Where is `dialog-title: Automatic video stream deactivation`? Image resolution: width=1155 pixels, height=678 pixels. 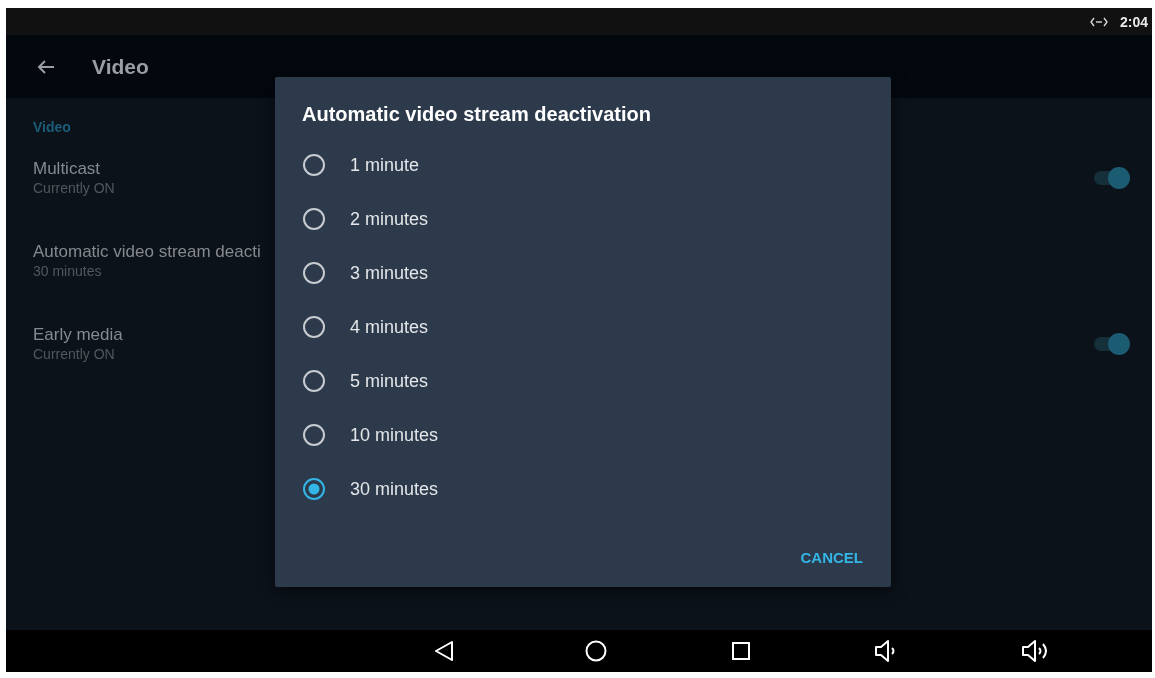 dialog-title: Automatic video stream deactivation is located at coordinates (476, 114).